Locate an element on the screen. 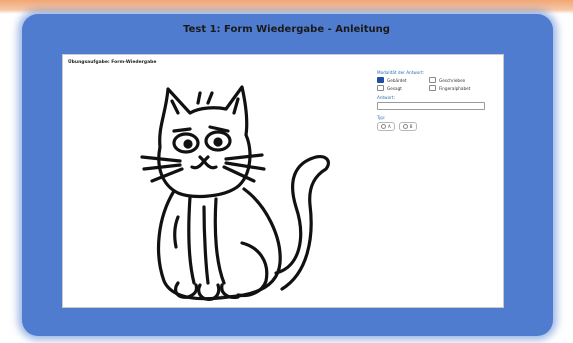  type-option-label: A is located at coordinates (389, 126).